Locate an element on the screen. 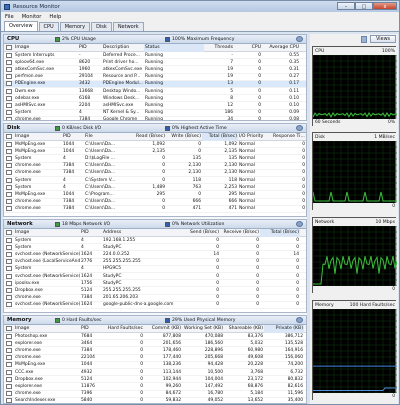 The width and height of the screenshot is (400, 405). col-read: Read (B/sec) is located at coordinates (148, 137).